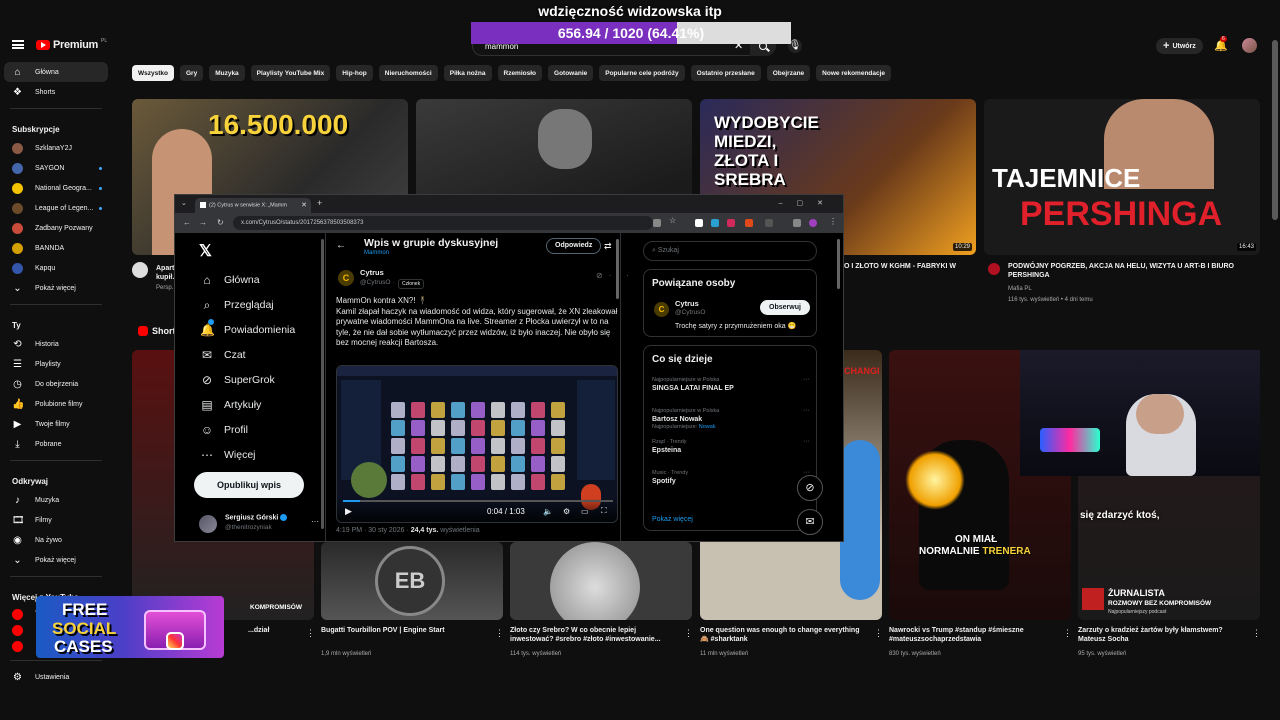 The height and width of the screenshot is (720, 1280). What do you see at coordinates (56, 248) in the screenshot?
I see `subscription-item: BANNDA` at bounding box center [56, 248].